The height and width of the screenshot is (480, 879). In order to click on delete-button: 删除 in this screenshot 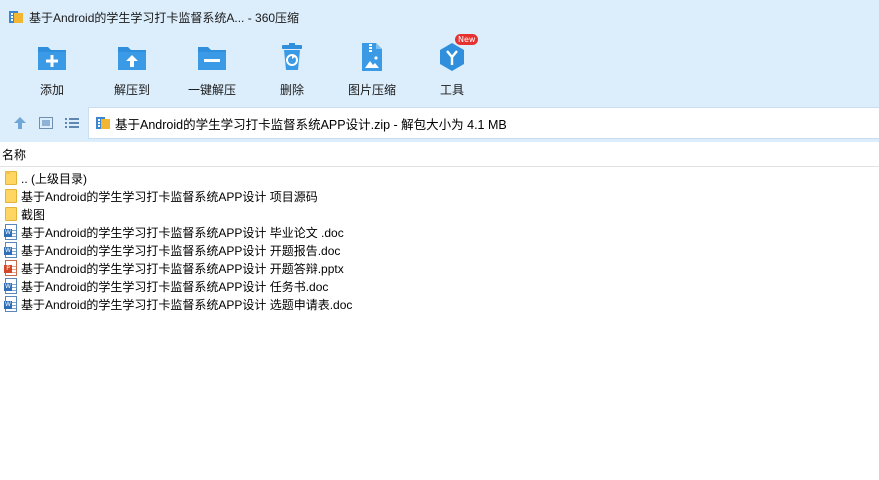, I will do `click(292, 69)`.